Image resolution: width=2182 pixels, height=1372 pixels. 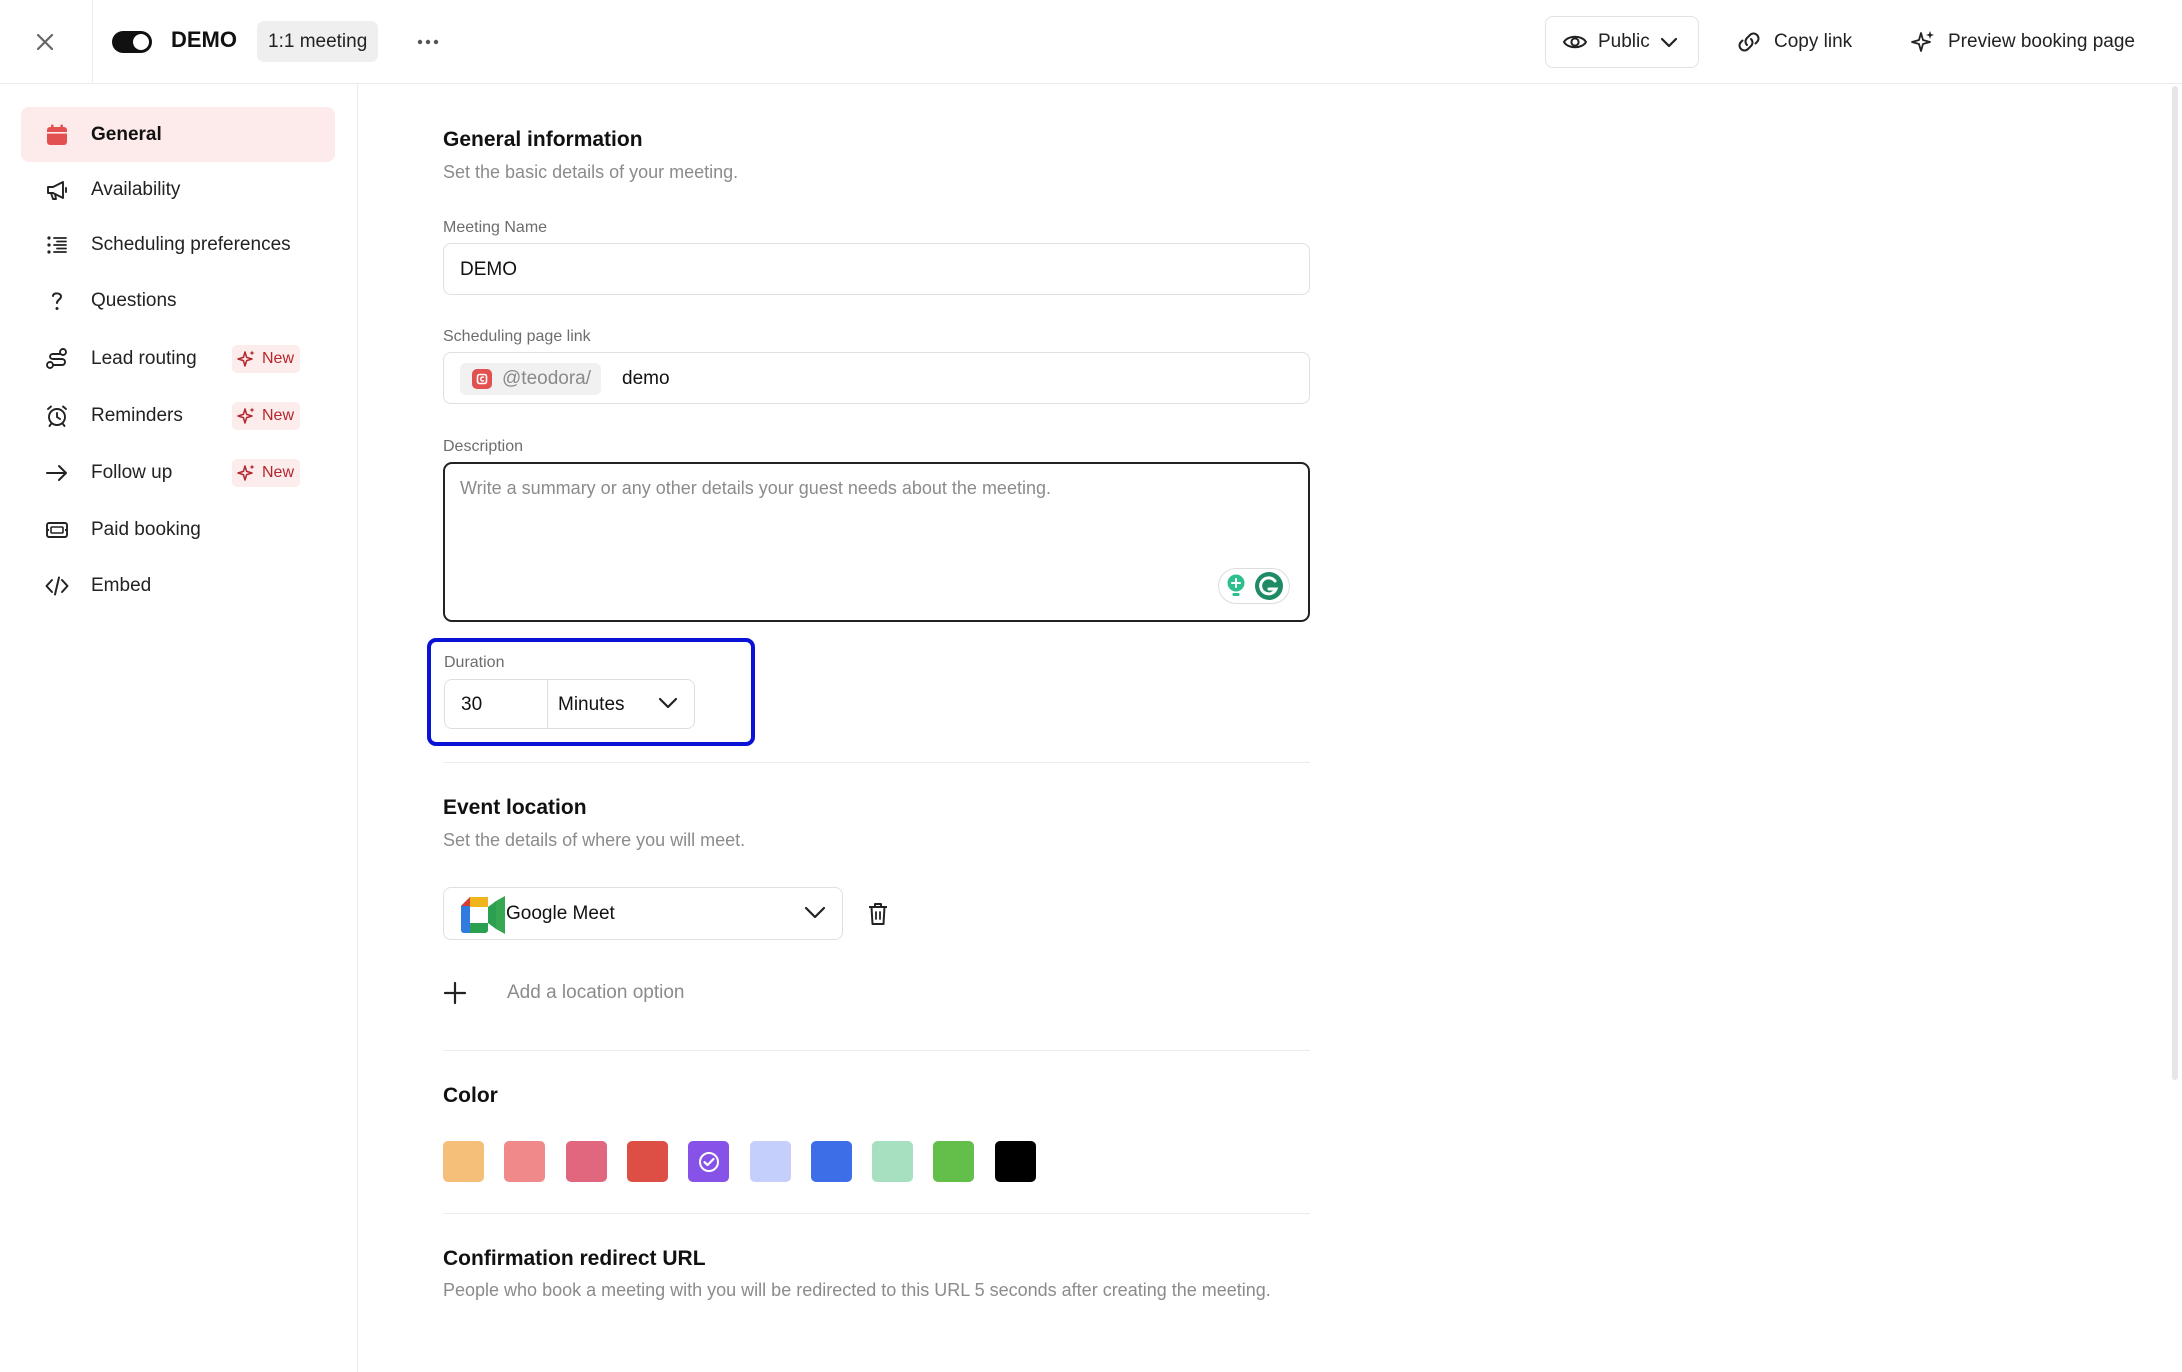 What do you see at coordinates (318, 41) in the screenshot?
I see `meeting-type-chip: 1:1 meeting` at bounding box center [318, 41].